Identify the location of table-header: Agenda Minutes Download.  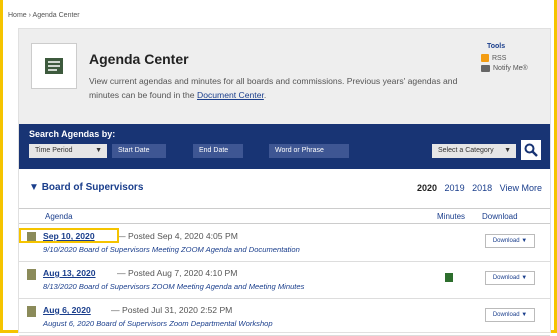
(284, 216).